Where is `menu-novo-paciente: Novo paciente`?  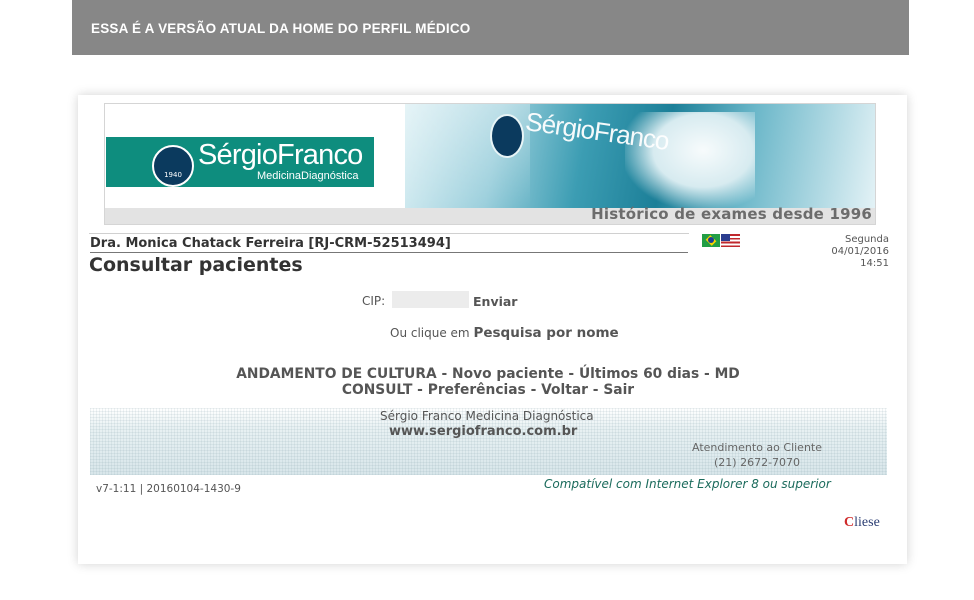
menu-novo-paciente: Novo paciente is located at coordinates (508, 374).